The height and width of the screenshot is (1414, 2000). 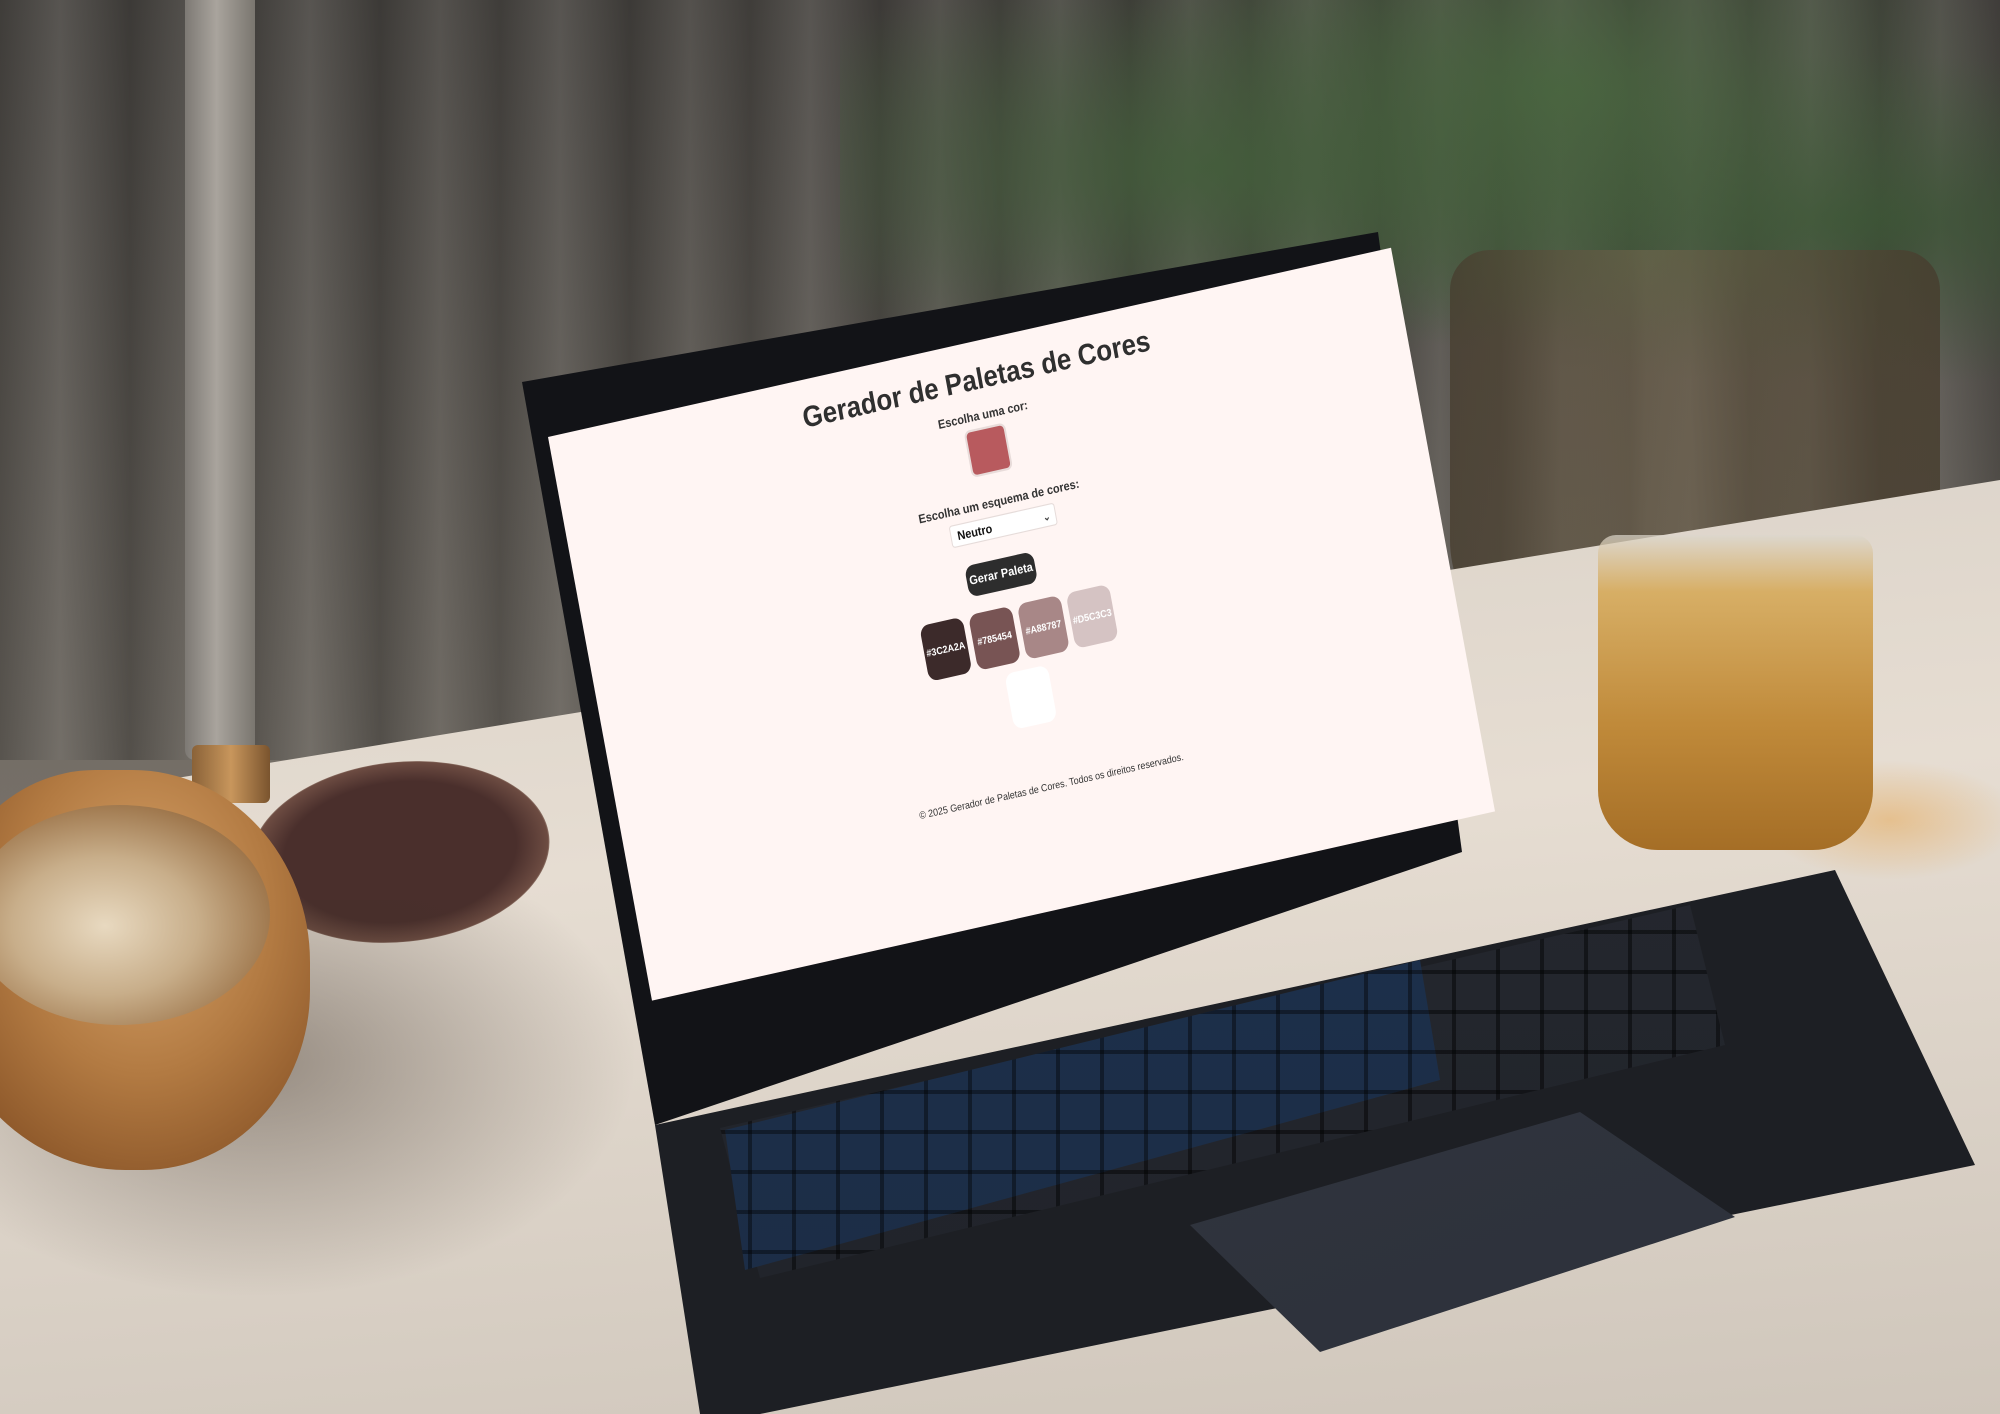 I want to click on swatch-hex: #3C2A2A, so click(x=946, y=649).